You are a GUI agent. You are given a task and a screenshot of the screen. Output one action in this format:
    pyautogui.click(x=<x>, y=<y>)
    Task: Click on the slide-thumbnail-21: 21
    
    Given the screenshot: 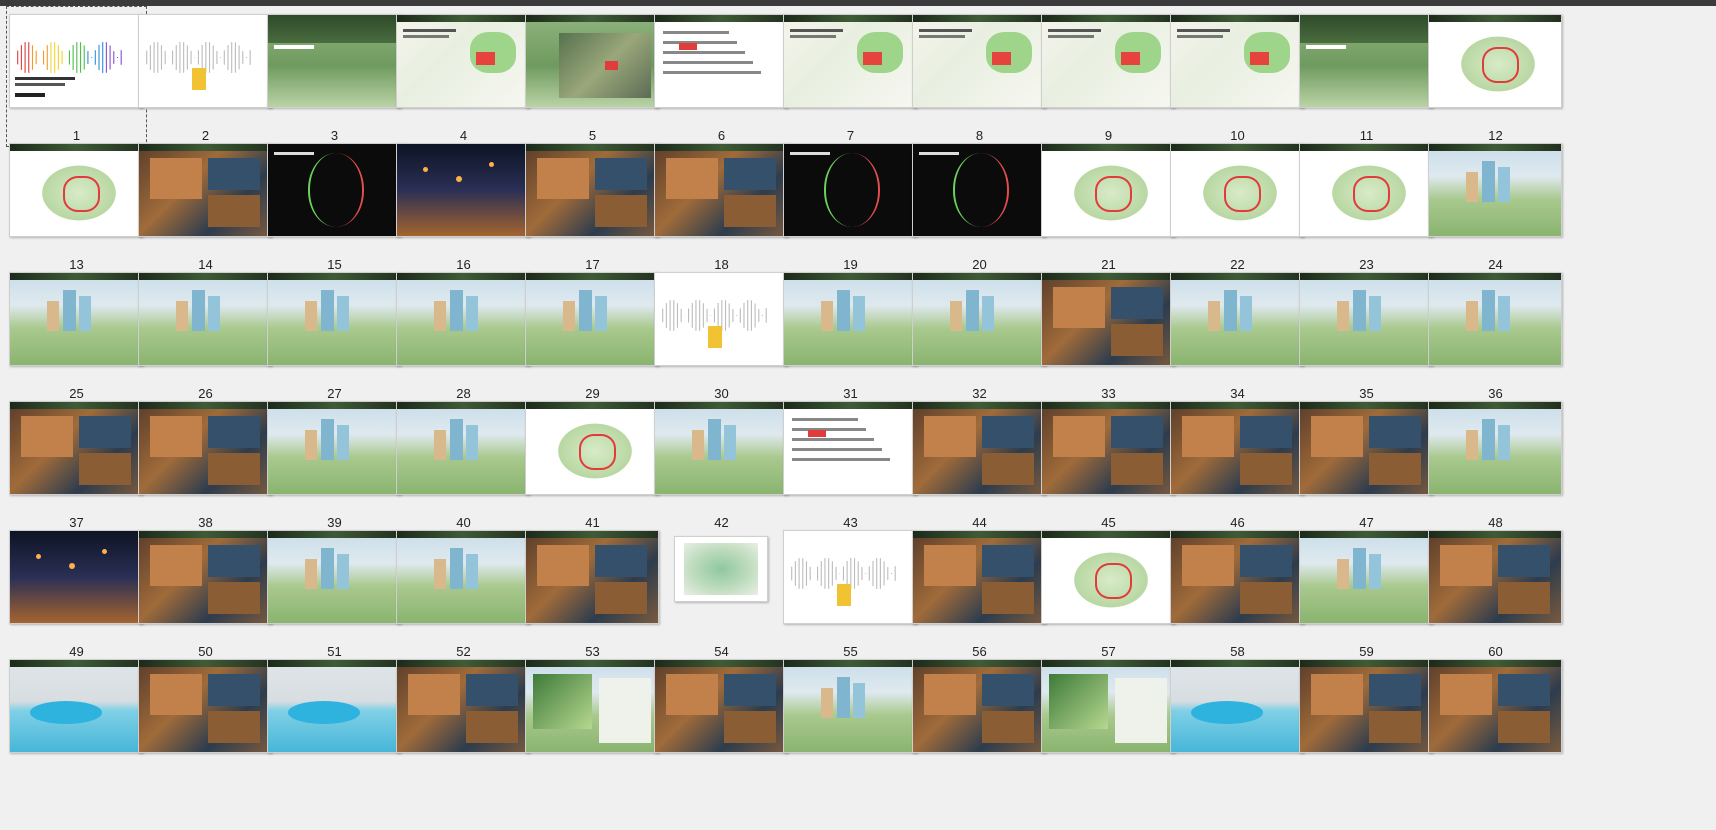 What is the action you would take?
    pyautogui.click(x=1108, y=205)
    